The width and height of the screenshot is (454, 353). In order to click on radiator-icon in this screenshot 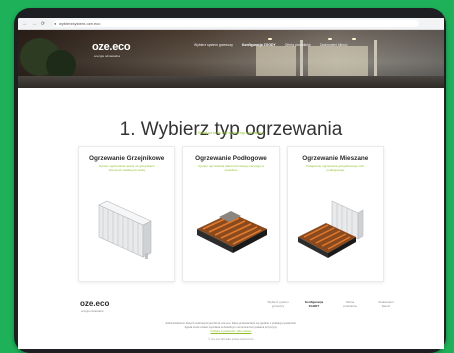, I will do `click(125, 229)`.